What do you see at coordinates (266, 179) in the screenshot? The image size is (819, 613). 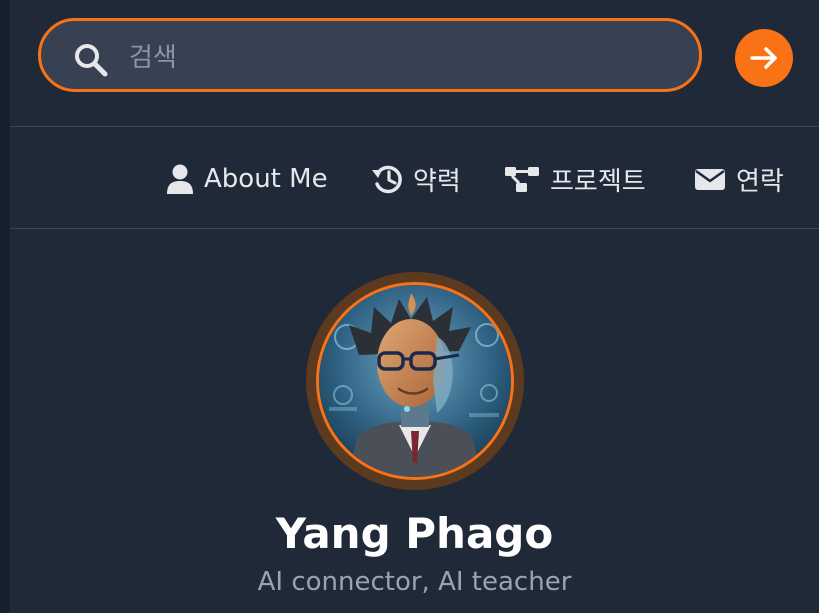 I see `nav-label-about-me: About Me` at bounding box center [266, 179].